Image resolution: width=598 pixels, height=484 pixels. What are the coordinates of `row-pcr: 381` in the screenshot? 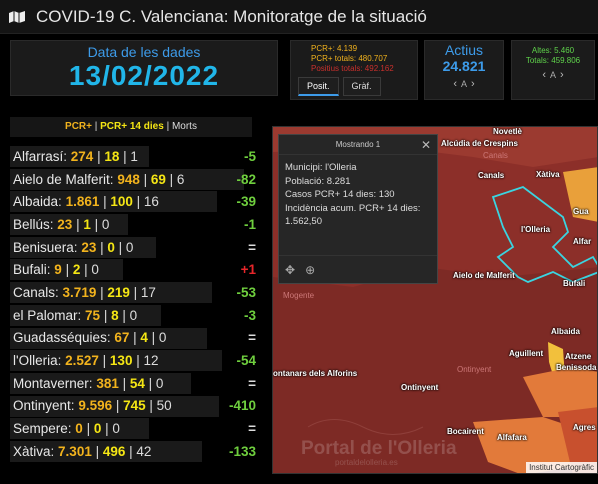 It's located at (107, 383).